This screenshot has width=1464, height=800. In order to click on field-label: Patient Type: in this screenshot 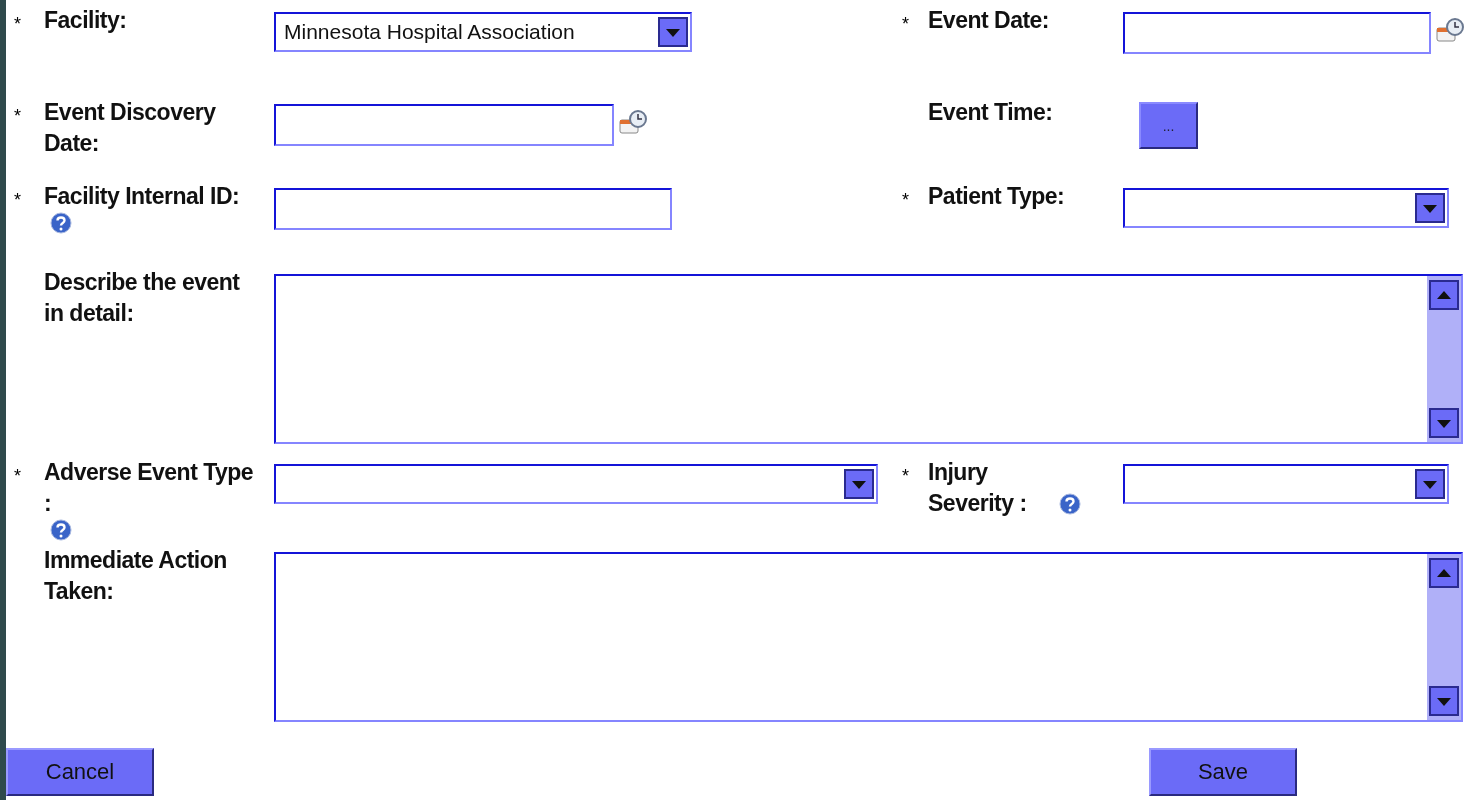, I will do `click(996, 196)`.